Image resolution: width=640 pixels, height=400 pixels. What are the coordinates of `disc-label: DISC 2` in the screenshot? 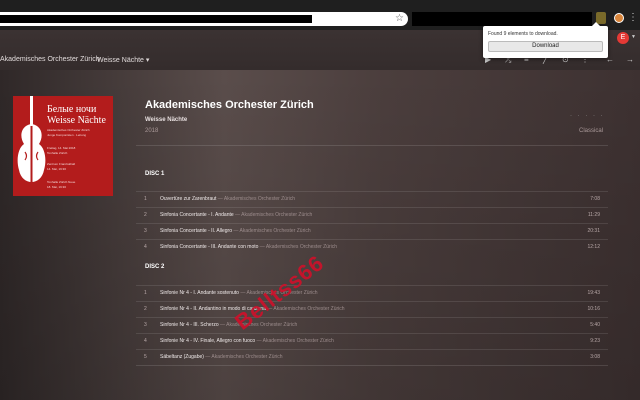 It's located at (155, 267).